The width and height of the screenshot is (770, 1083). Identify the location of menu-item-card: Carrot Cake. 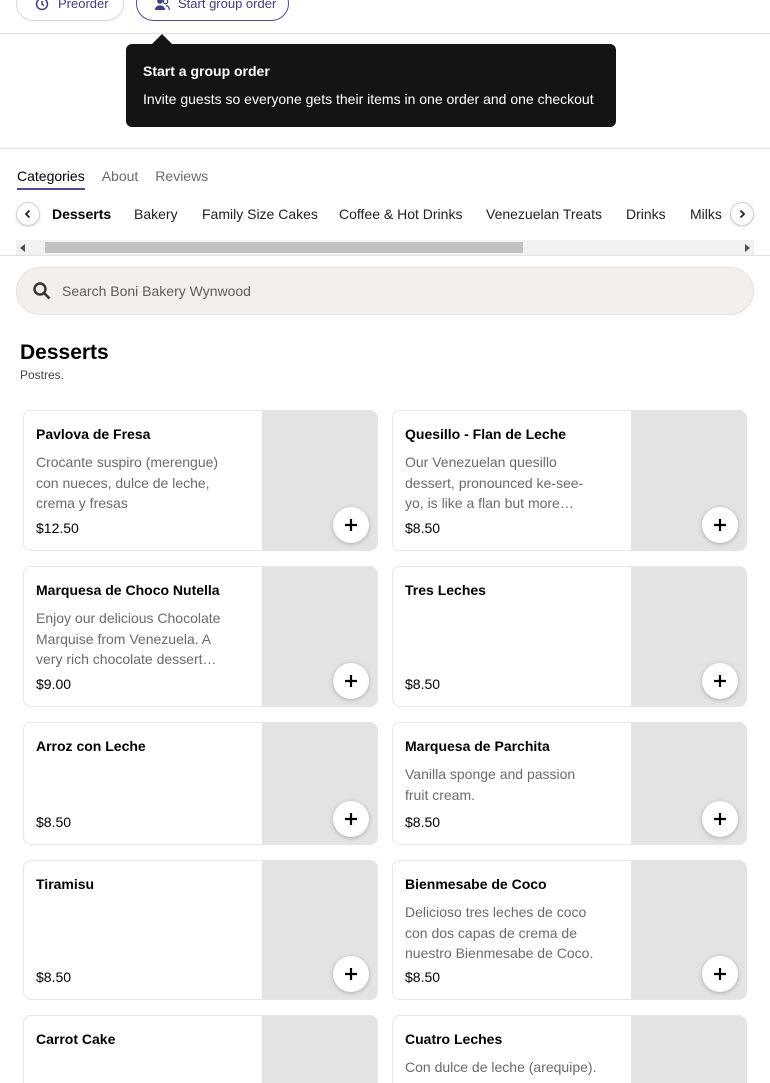
(200, 1049).